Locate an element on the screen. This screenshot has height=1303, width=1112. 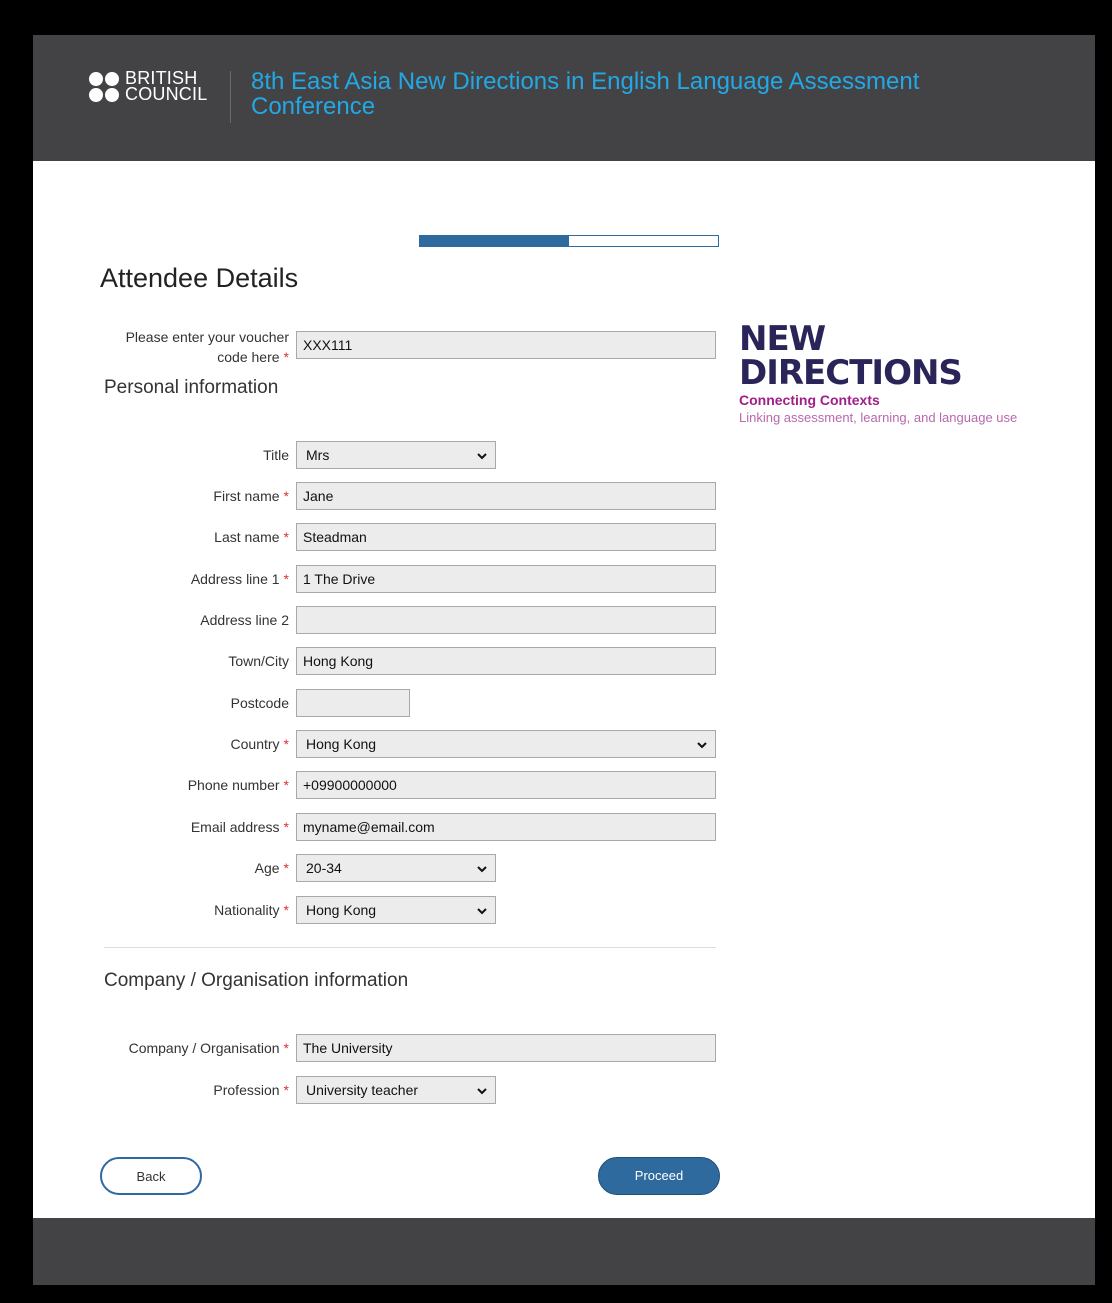
section-title-company: Company / Organisation information is located at coordinates (256, 980).